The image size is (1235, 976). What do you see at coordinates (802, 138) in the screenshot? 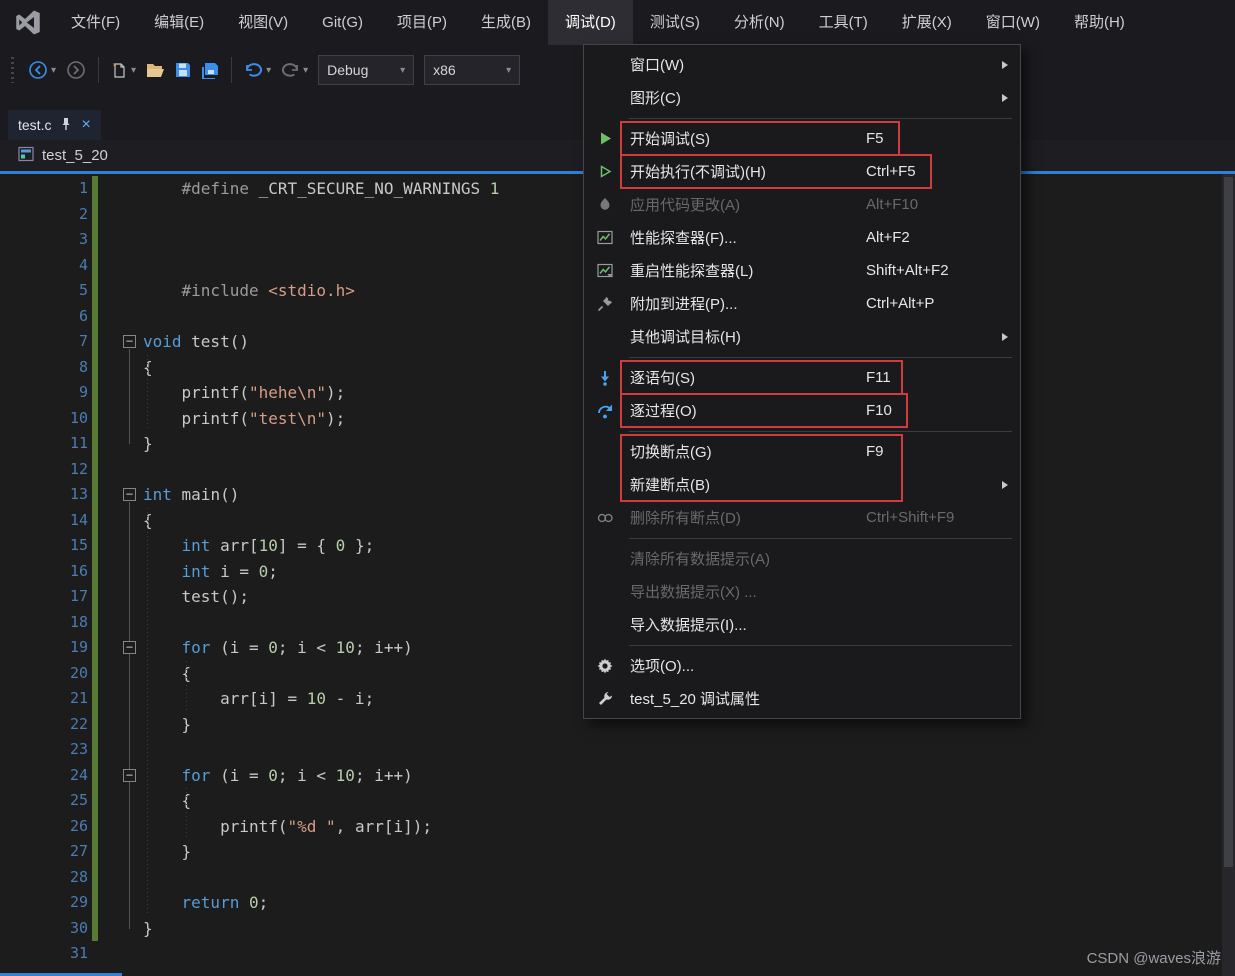
I see `menu-item-start-debugging: 开始调试(S) F5` at bounding box center [802, 138].